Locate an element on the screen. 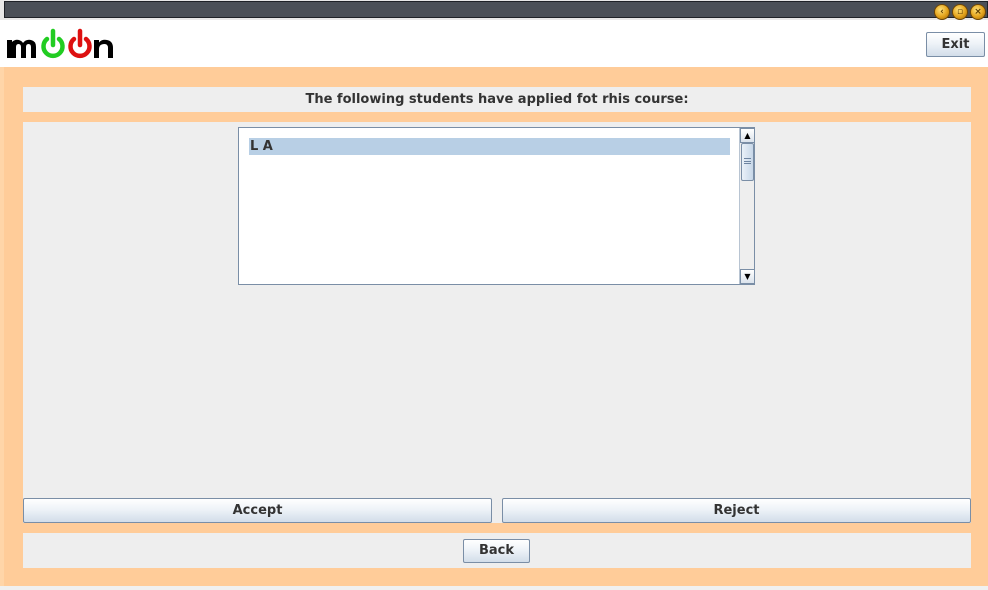  minimize-icon: ‹ is located at coordinates (942, 12).